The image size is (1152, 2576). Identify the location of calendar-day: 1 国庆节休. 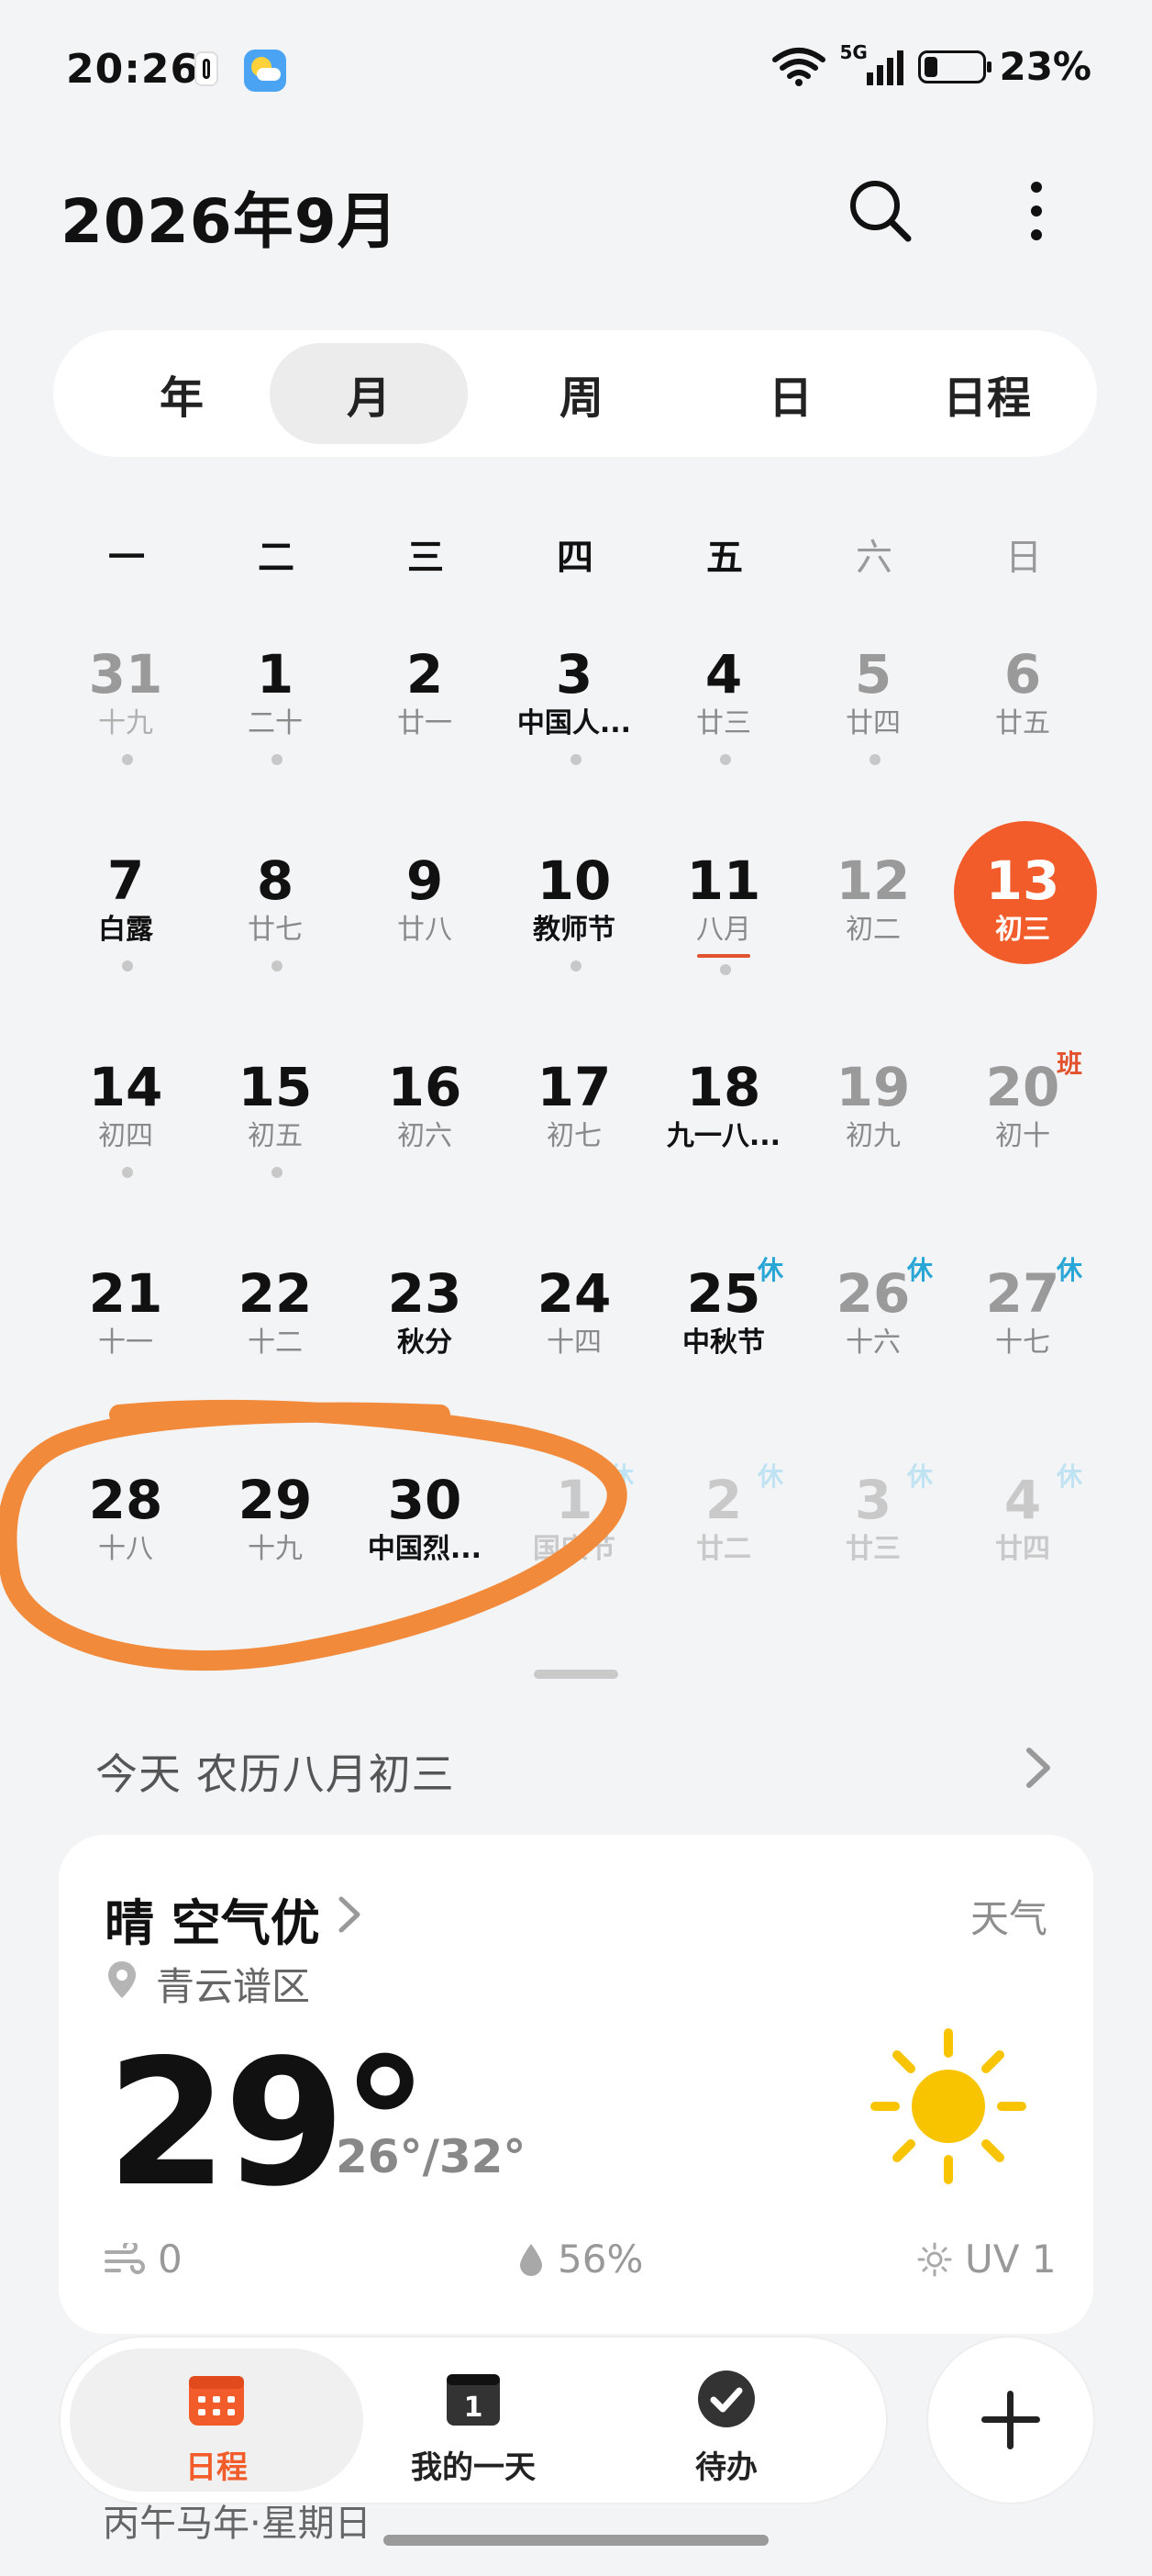
(574, 1556).